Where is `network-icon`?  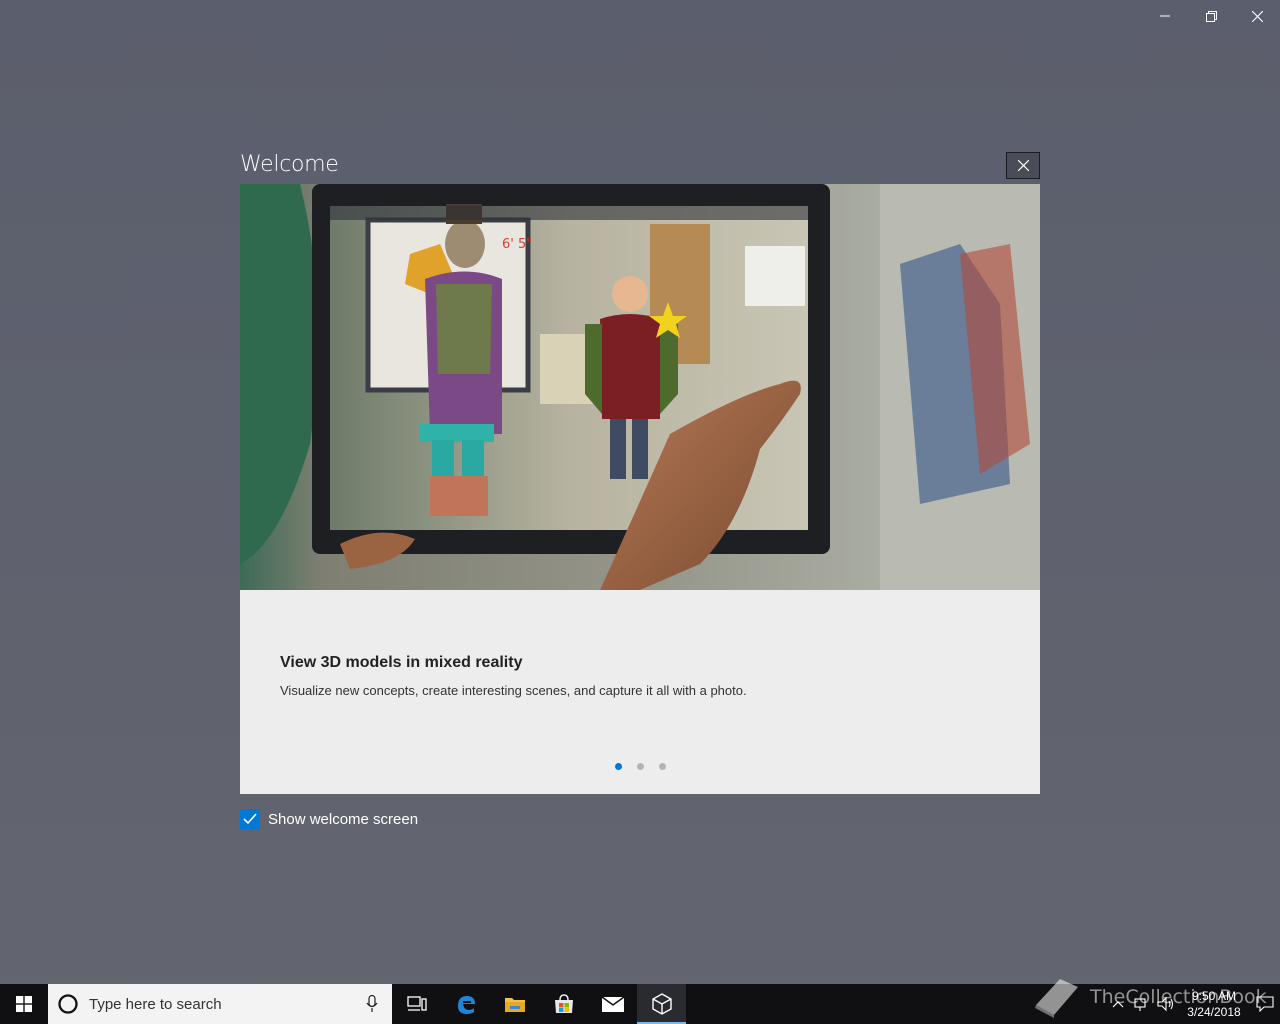
network-icon is located at coordinates (1140, 1004).